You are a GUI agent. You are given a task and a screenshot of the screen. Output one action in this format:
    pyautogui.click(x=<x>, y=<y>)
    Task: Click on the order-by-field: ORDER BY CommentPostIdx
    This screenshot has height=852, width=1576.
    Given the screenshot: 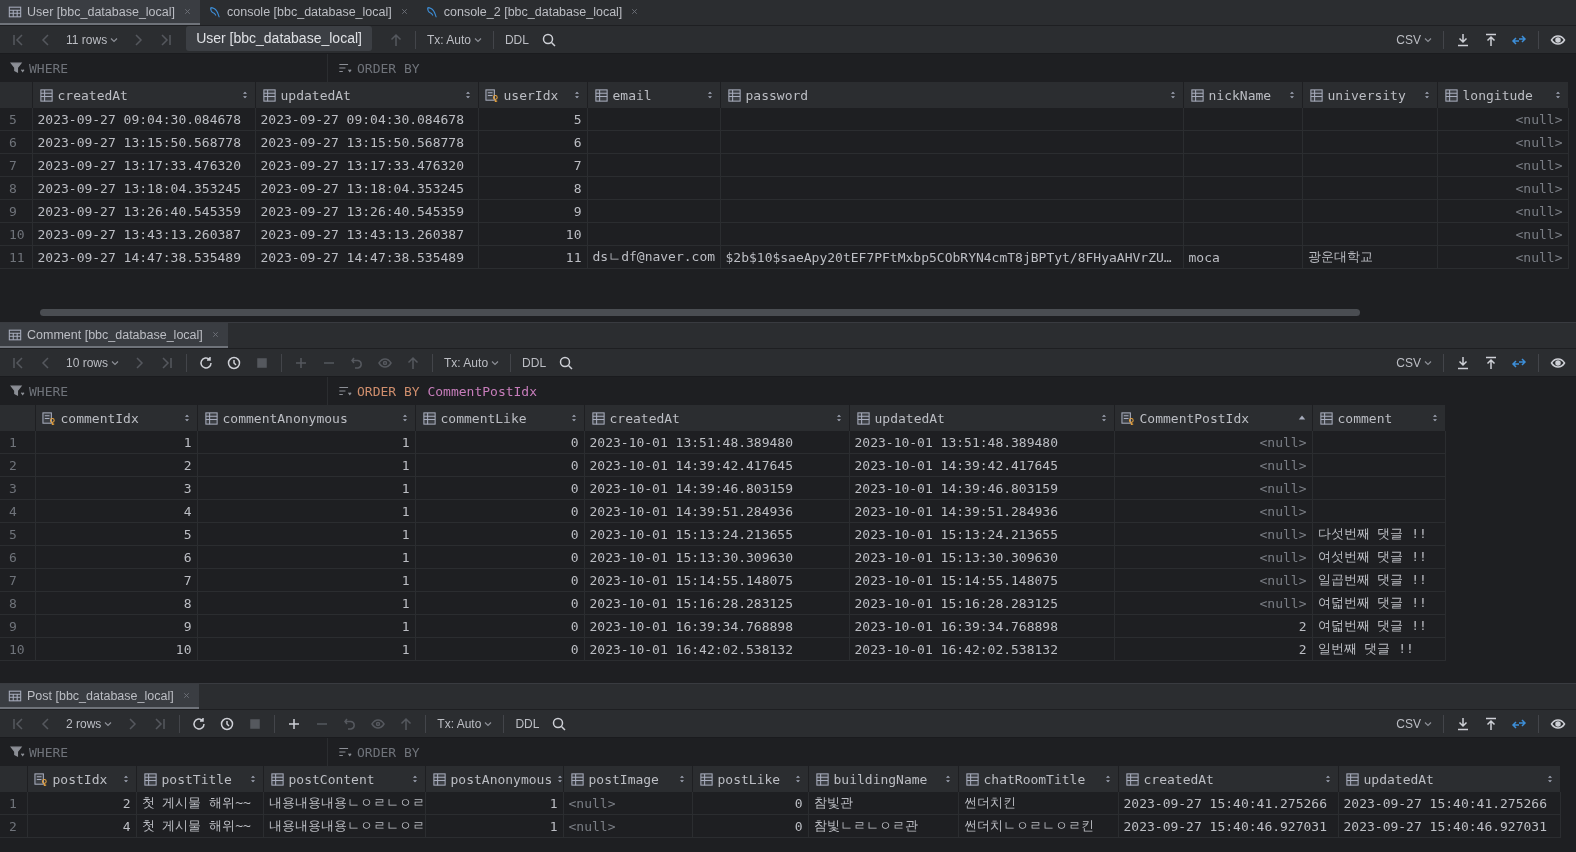 What is the action you would take?
    pyautogui.click(x=447, y=391)
    